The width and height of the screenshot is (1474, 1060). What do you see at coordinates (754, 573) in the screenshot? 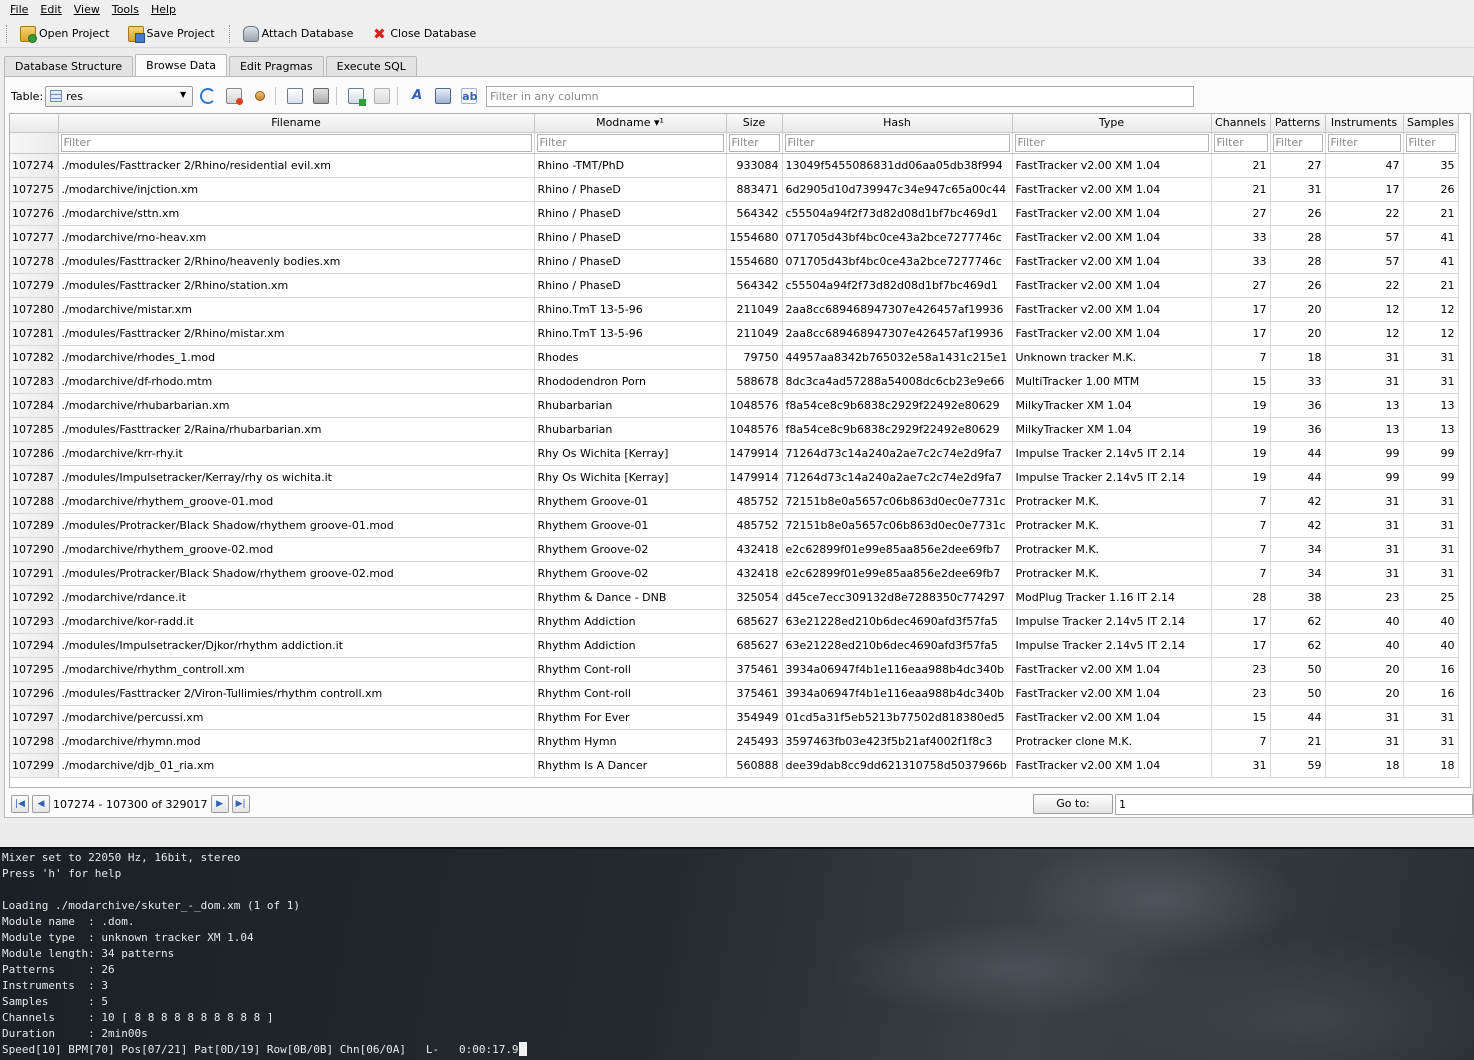
I see `cell-size: 432418` at bounding box center [754, 573].